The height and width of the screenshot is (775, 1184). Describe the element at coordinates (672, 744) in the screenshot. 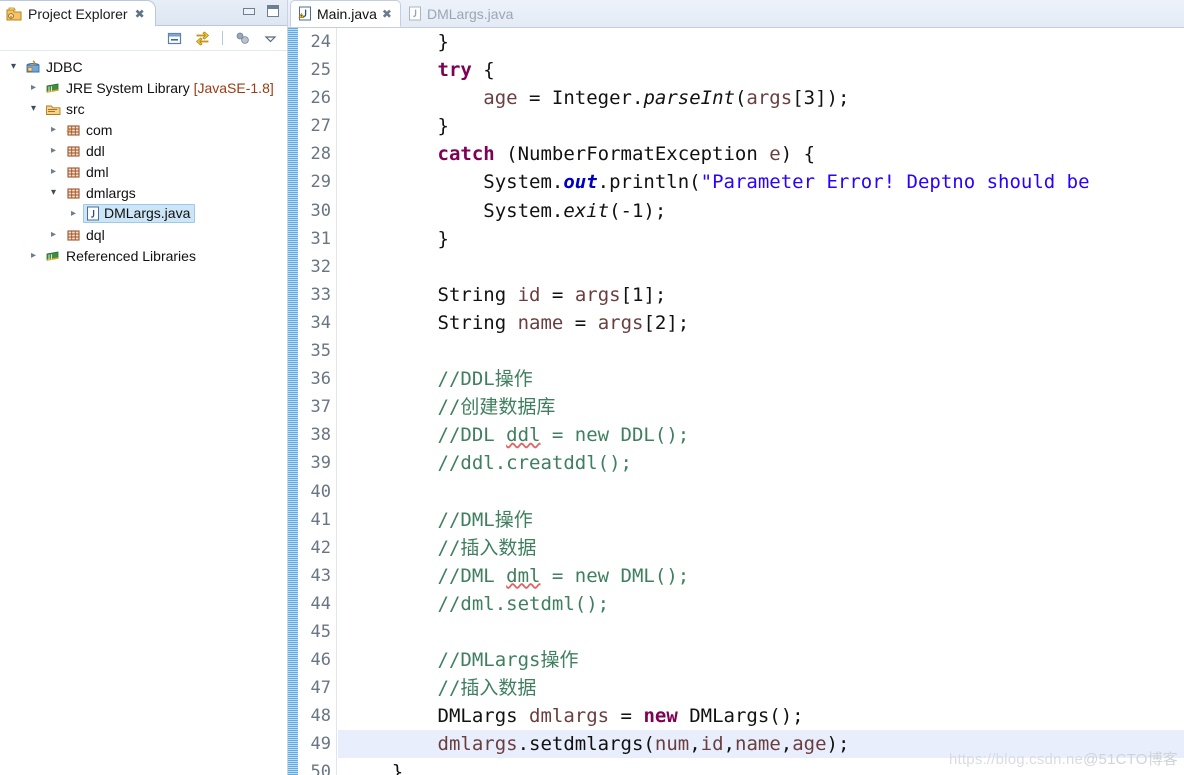

I see `code-token: num` at that location.